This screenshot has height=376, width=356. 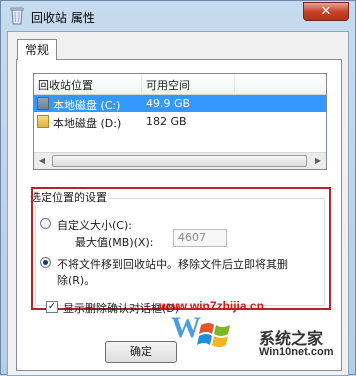 I want to click on close-icon: ✕, so click(x=326, y=11).